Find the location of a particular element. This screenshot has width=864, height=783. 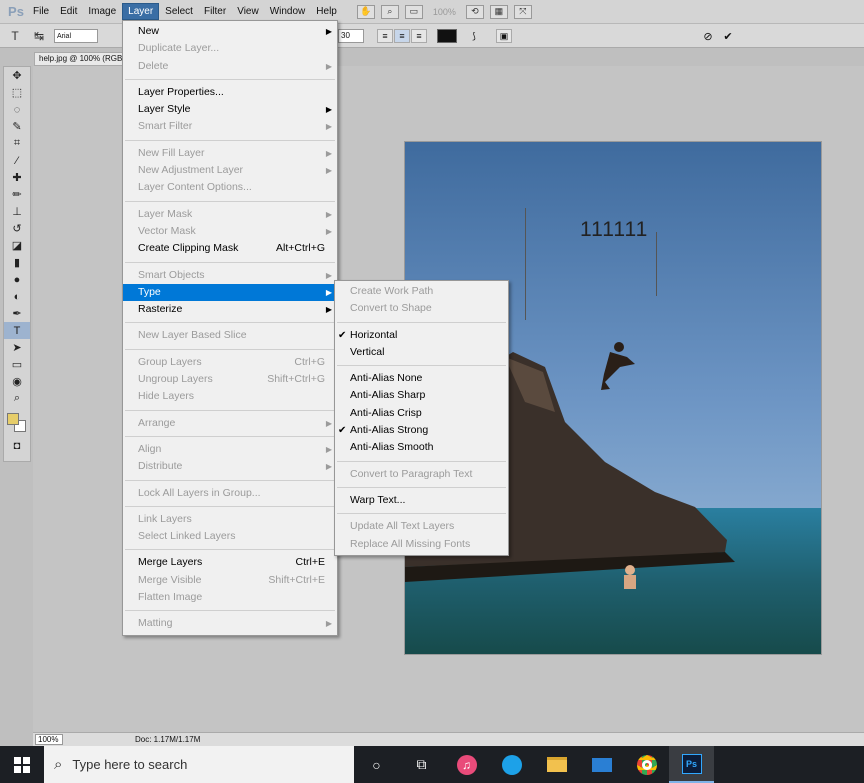

menu-item-new-fill-layer: New Fill Layer ▶ is located at coordinates (230, 153).